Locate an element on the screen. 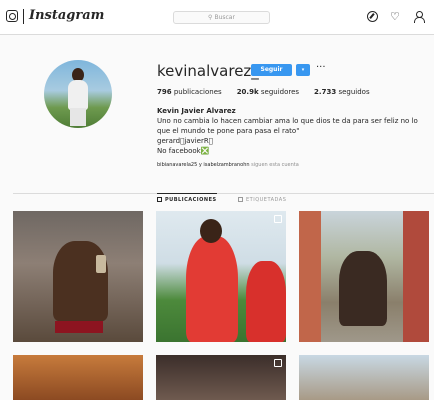  tab-publicaciones: PUBLICACIONES is located at coordinates (187, 198).